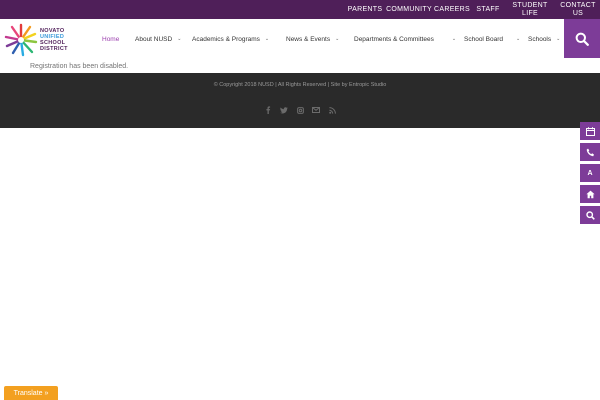  I want to click on phone-icon, so click(590, 152).